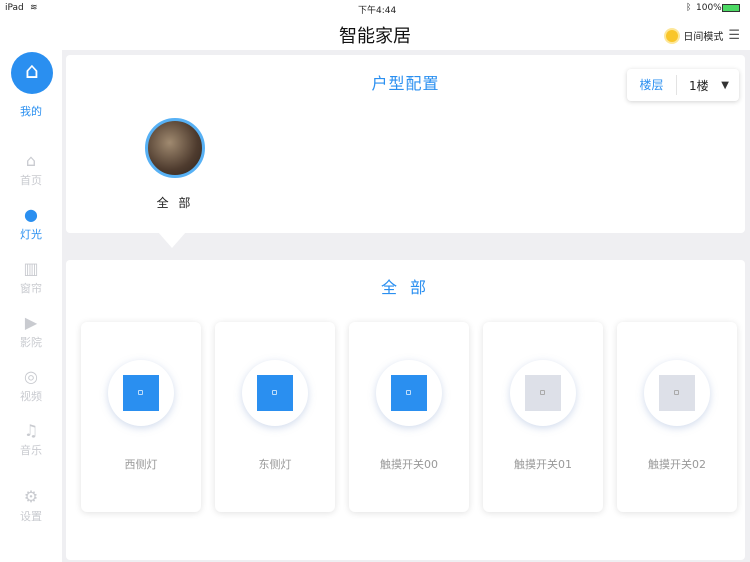 The image size is (750, 562). What do you see at coordinates (31, 516) in the screenshot?
I see `sidebar-item-label: 设置` at bounding box center [31, 516].